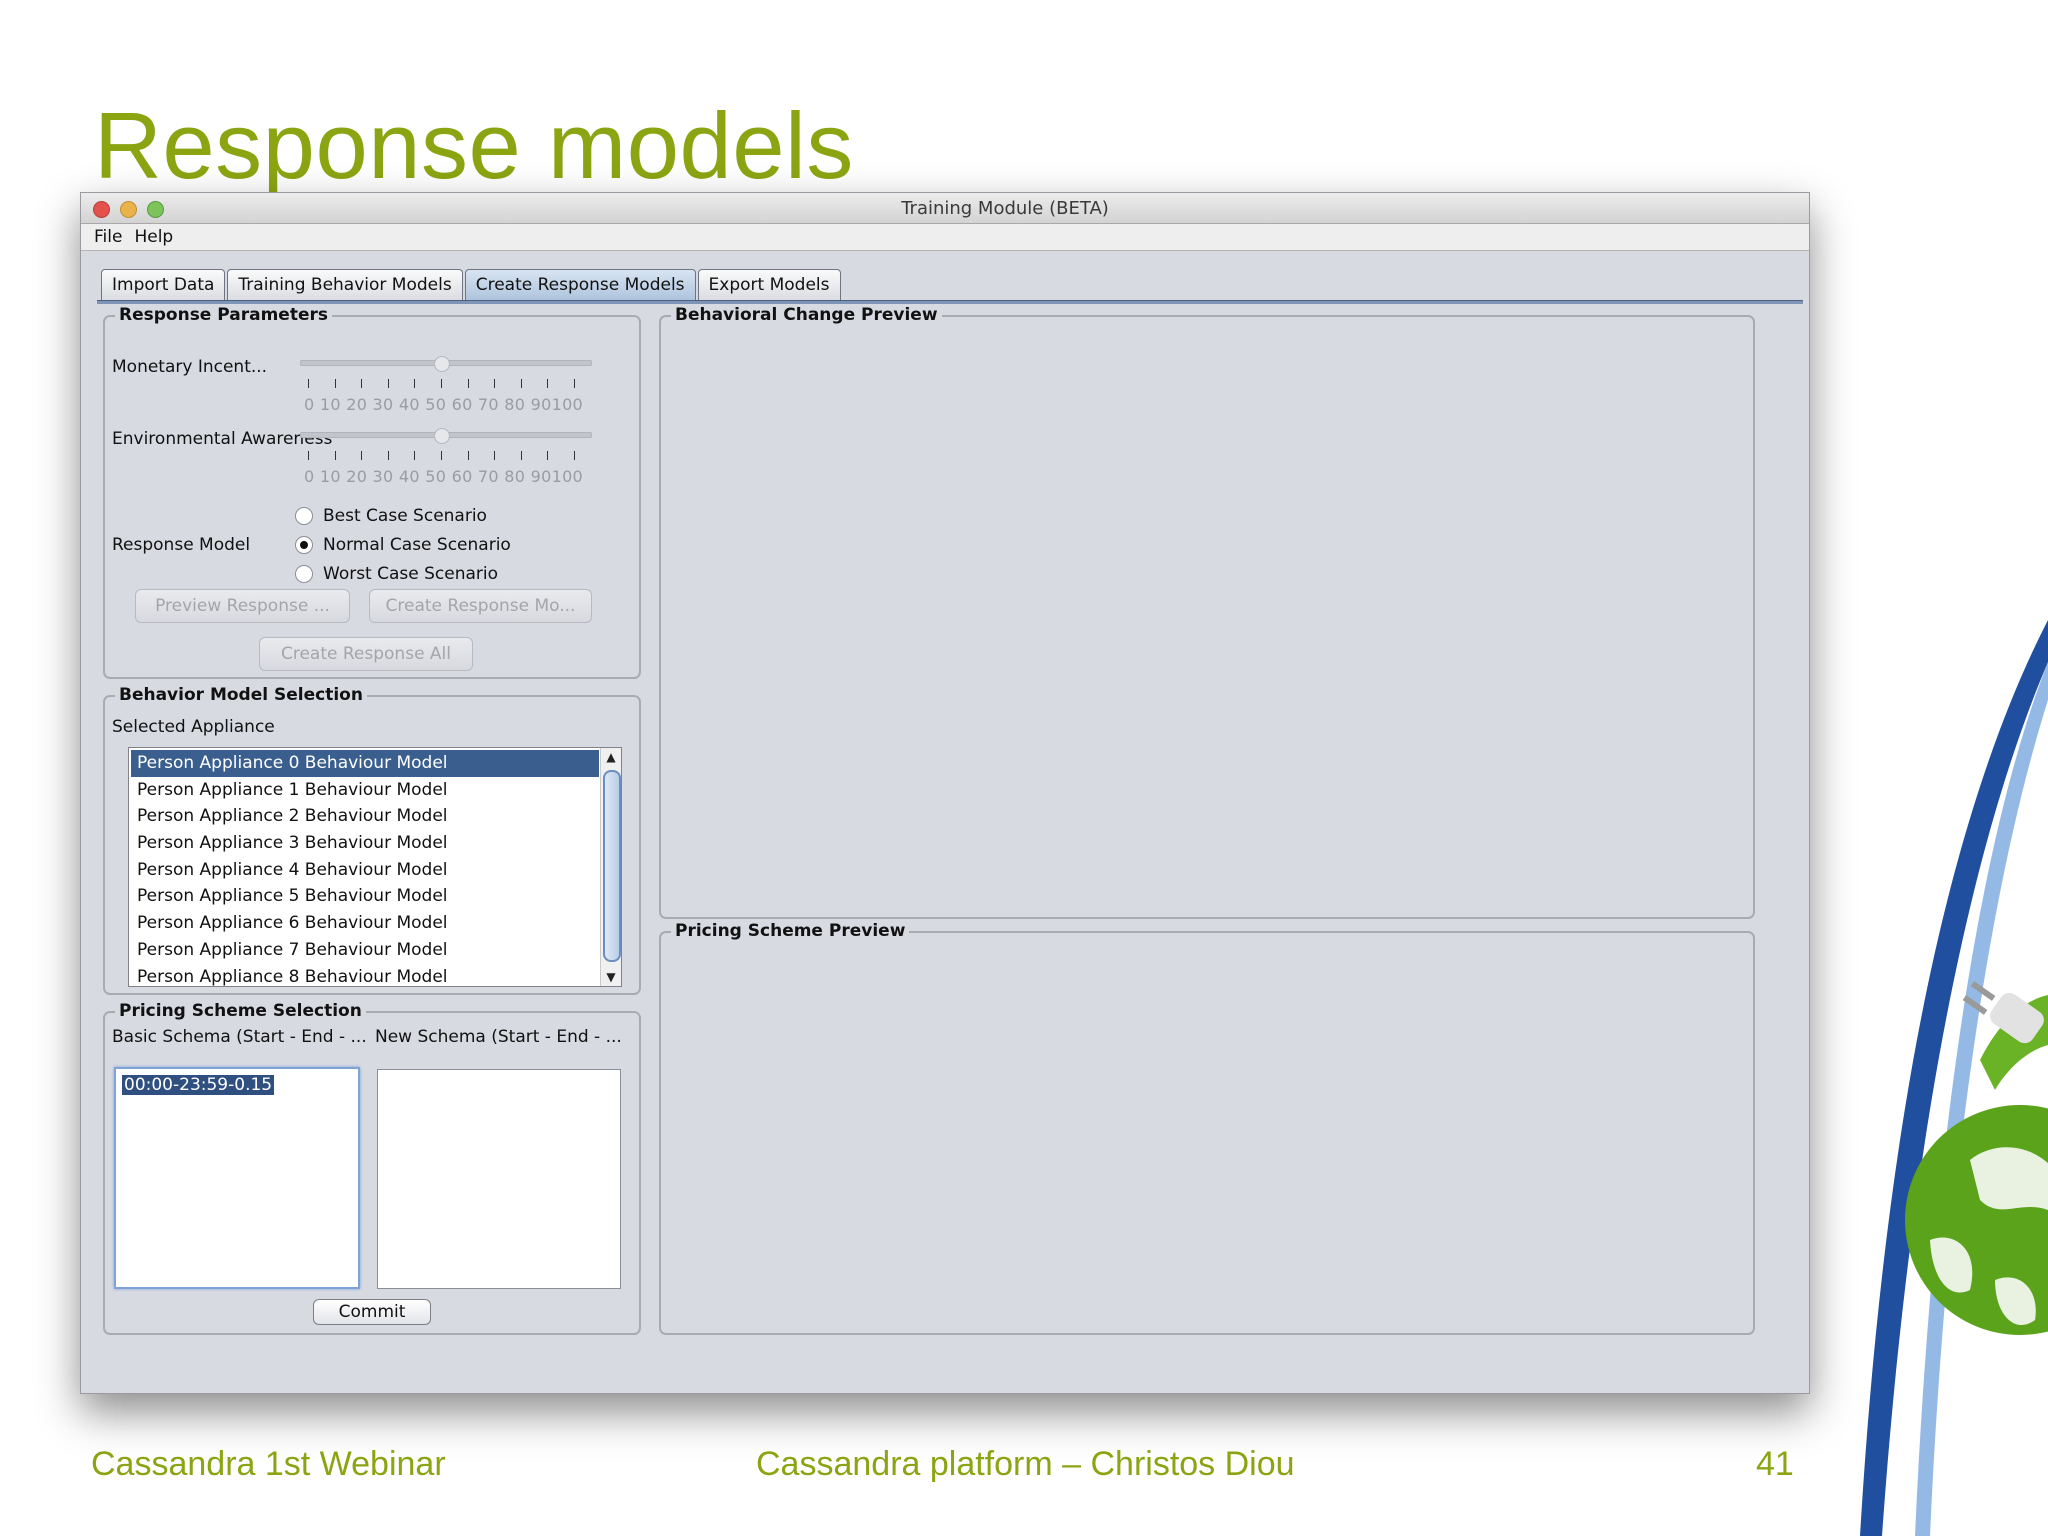 Image resolution: width=2048 pixels, height=1536 pixels. What do you see at coordinates (304, 516) in the screenshot?
I see `best-case-radio` at bounding box center [304, 516].